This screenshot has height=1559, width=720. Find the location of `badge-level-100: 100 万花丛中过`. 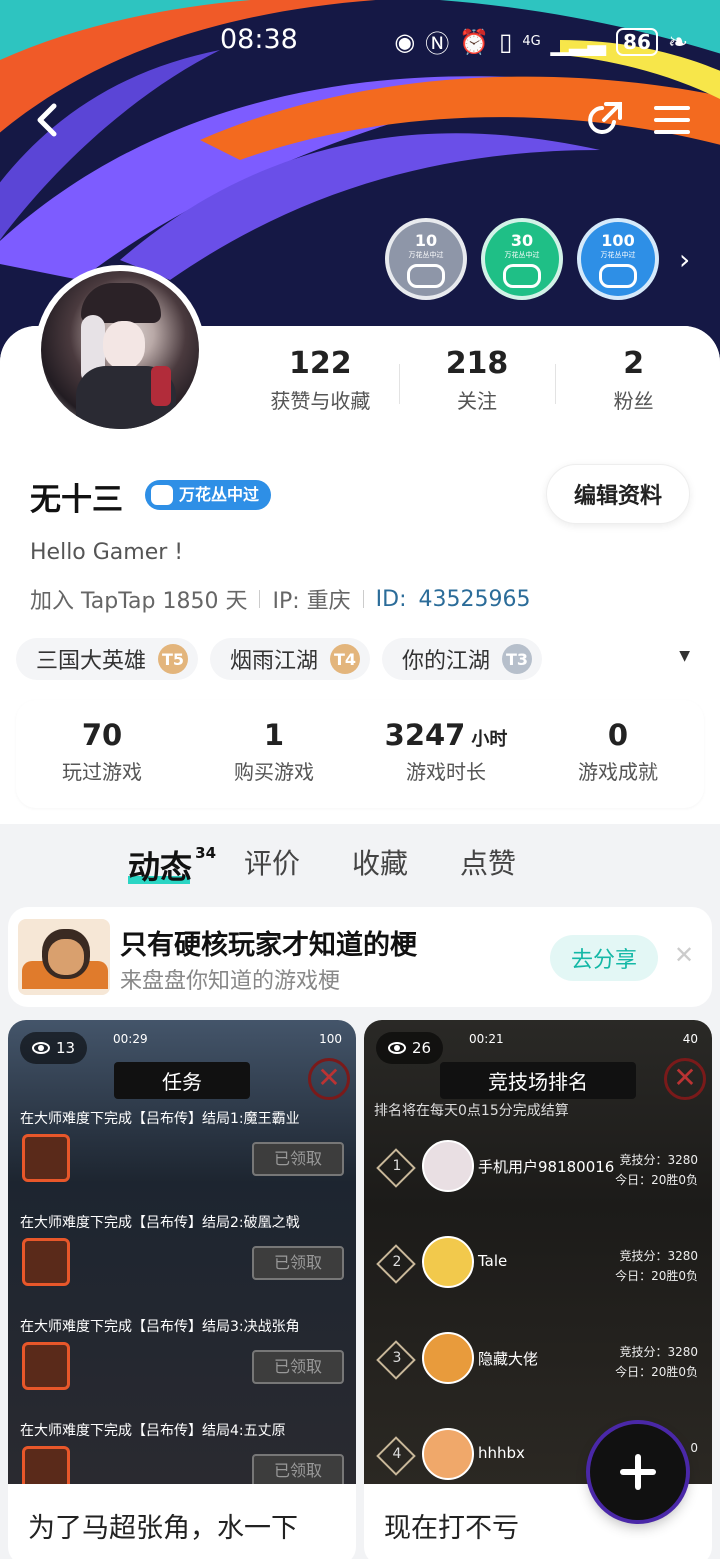

badge-level-100: 100 万花丛中过 is located at coordinates (618, 259).